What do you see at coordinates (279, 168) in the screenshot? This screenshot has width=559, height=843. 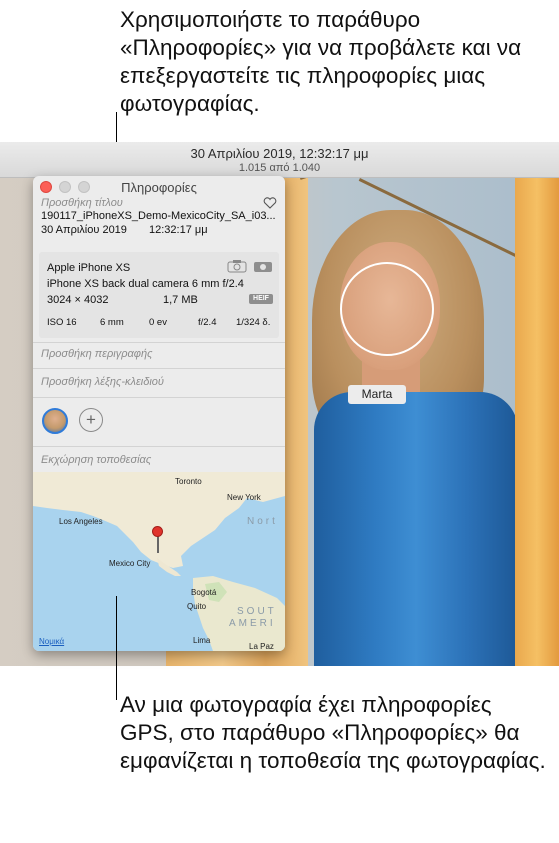 I see `photo-count: 1.015 από 1.040` at bounding box center [279, 168].